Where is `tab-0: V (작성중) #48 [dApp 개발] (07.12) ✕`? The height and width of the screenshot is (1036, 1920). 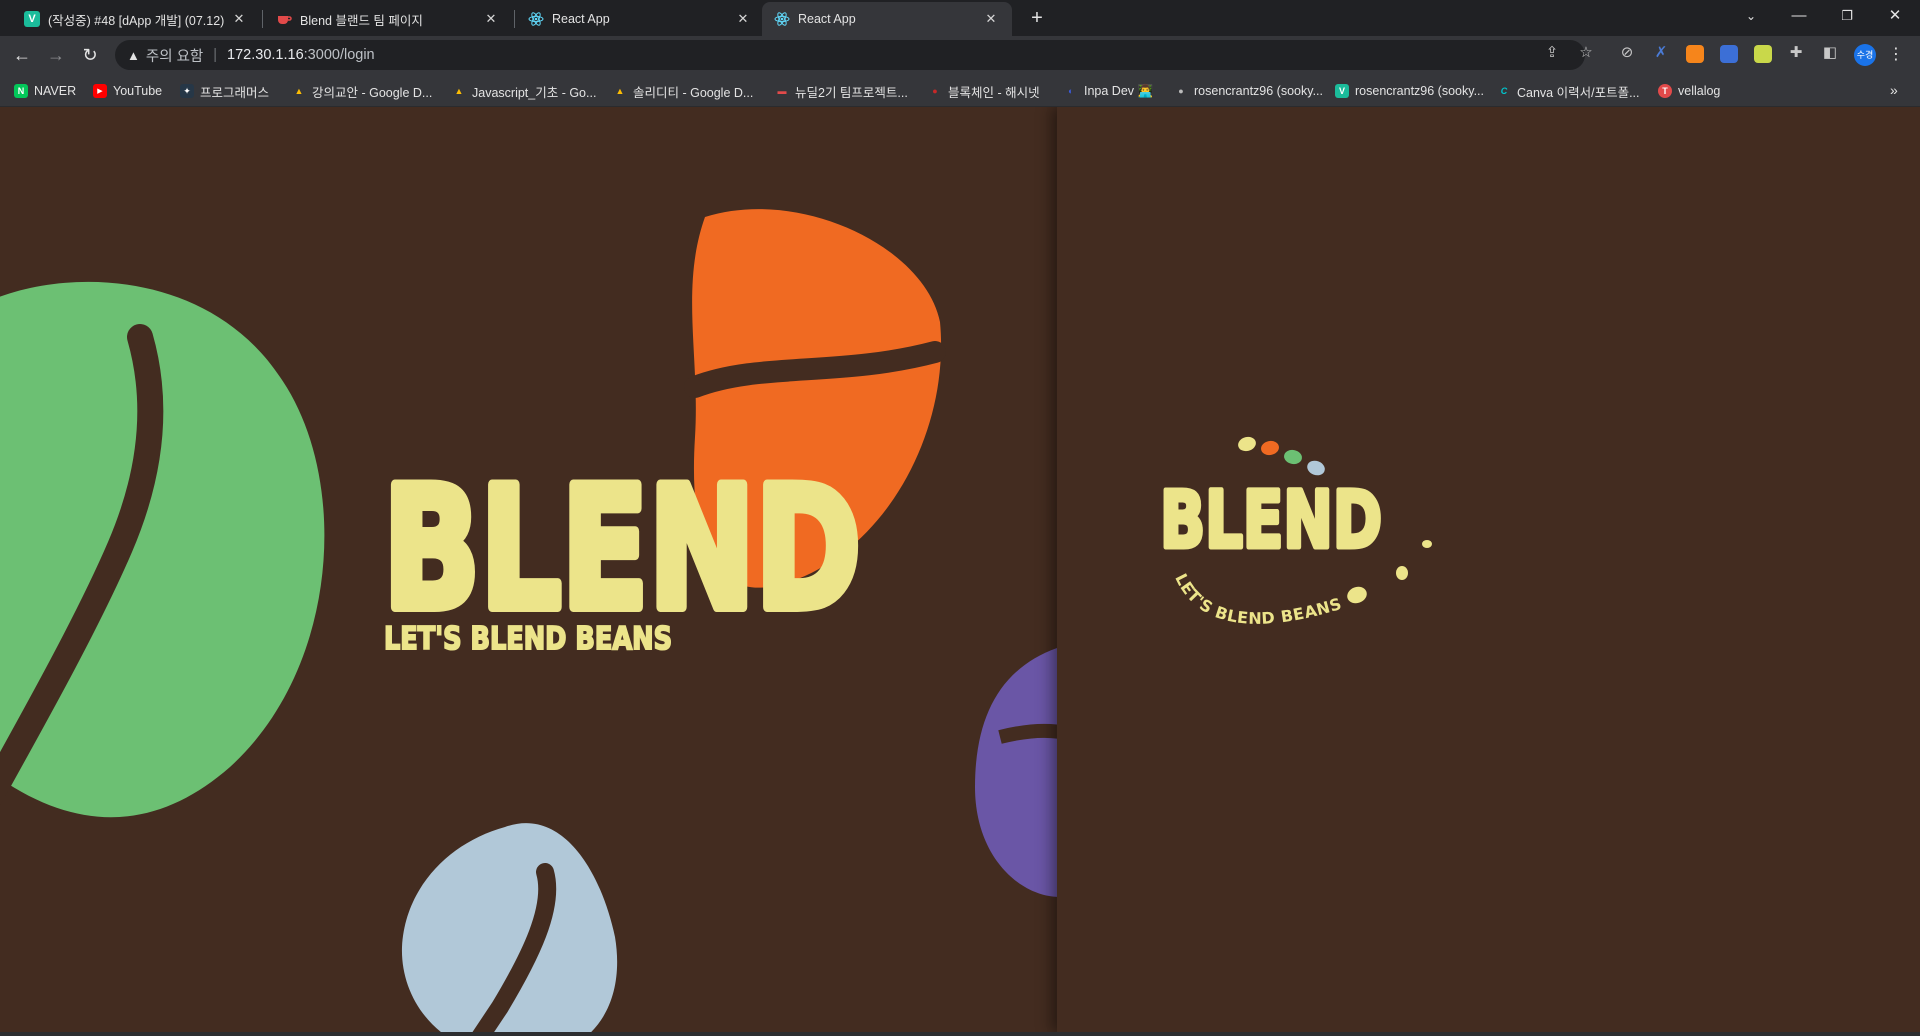 tab-0: V (작성중) #48 [dApp 개발] (07.12) ✕ is located at coordinates (136, 19).